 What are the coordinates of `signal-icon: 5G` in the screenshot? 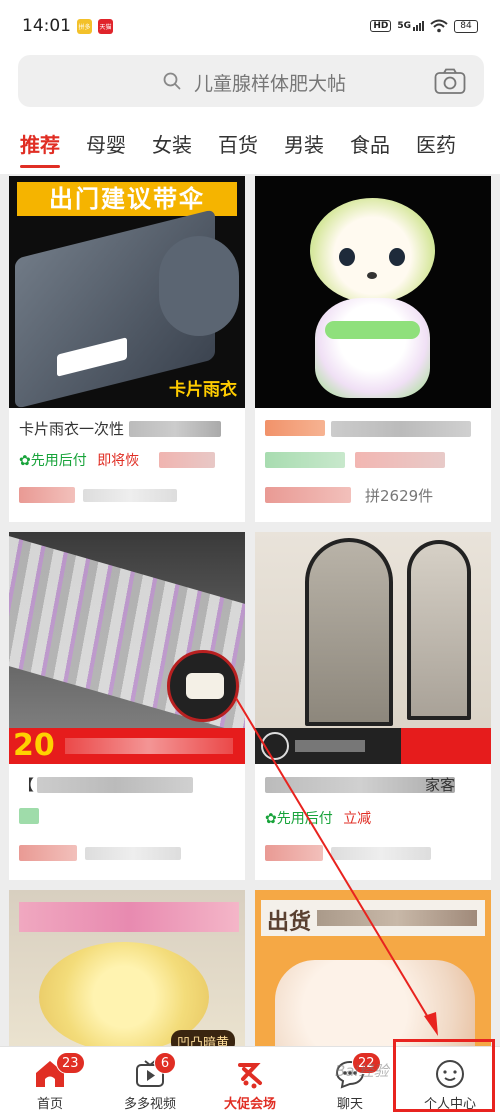 It's located at (410, 26).